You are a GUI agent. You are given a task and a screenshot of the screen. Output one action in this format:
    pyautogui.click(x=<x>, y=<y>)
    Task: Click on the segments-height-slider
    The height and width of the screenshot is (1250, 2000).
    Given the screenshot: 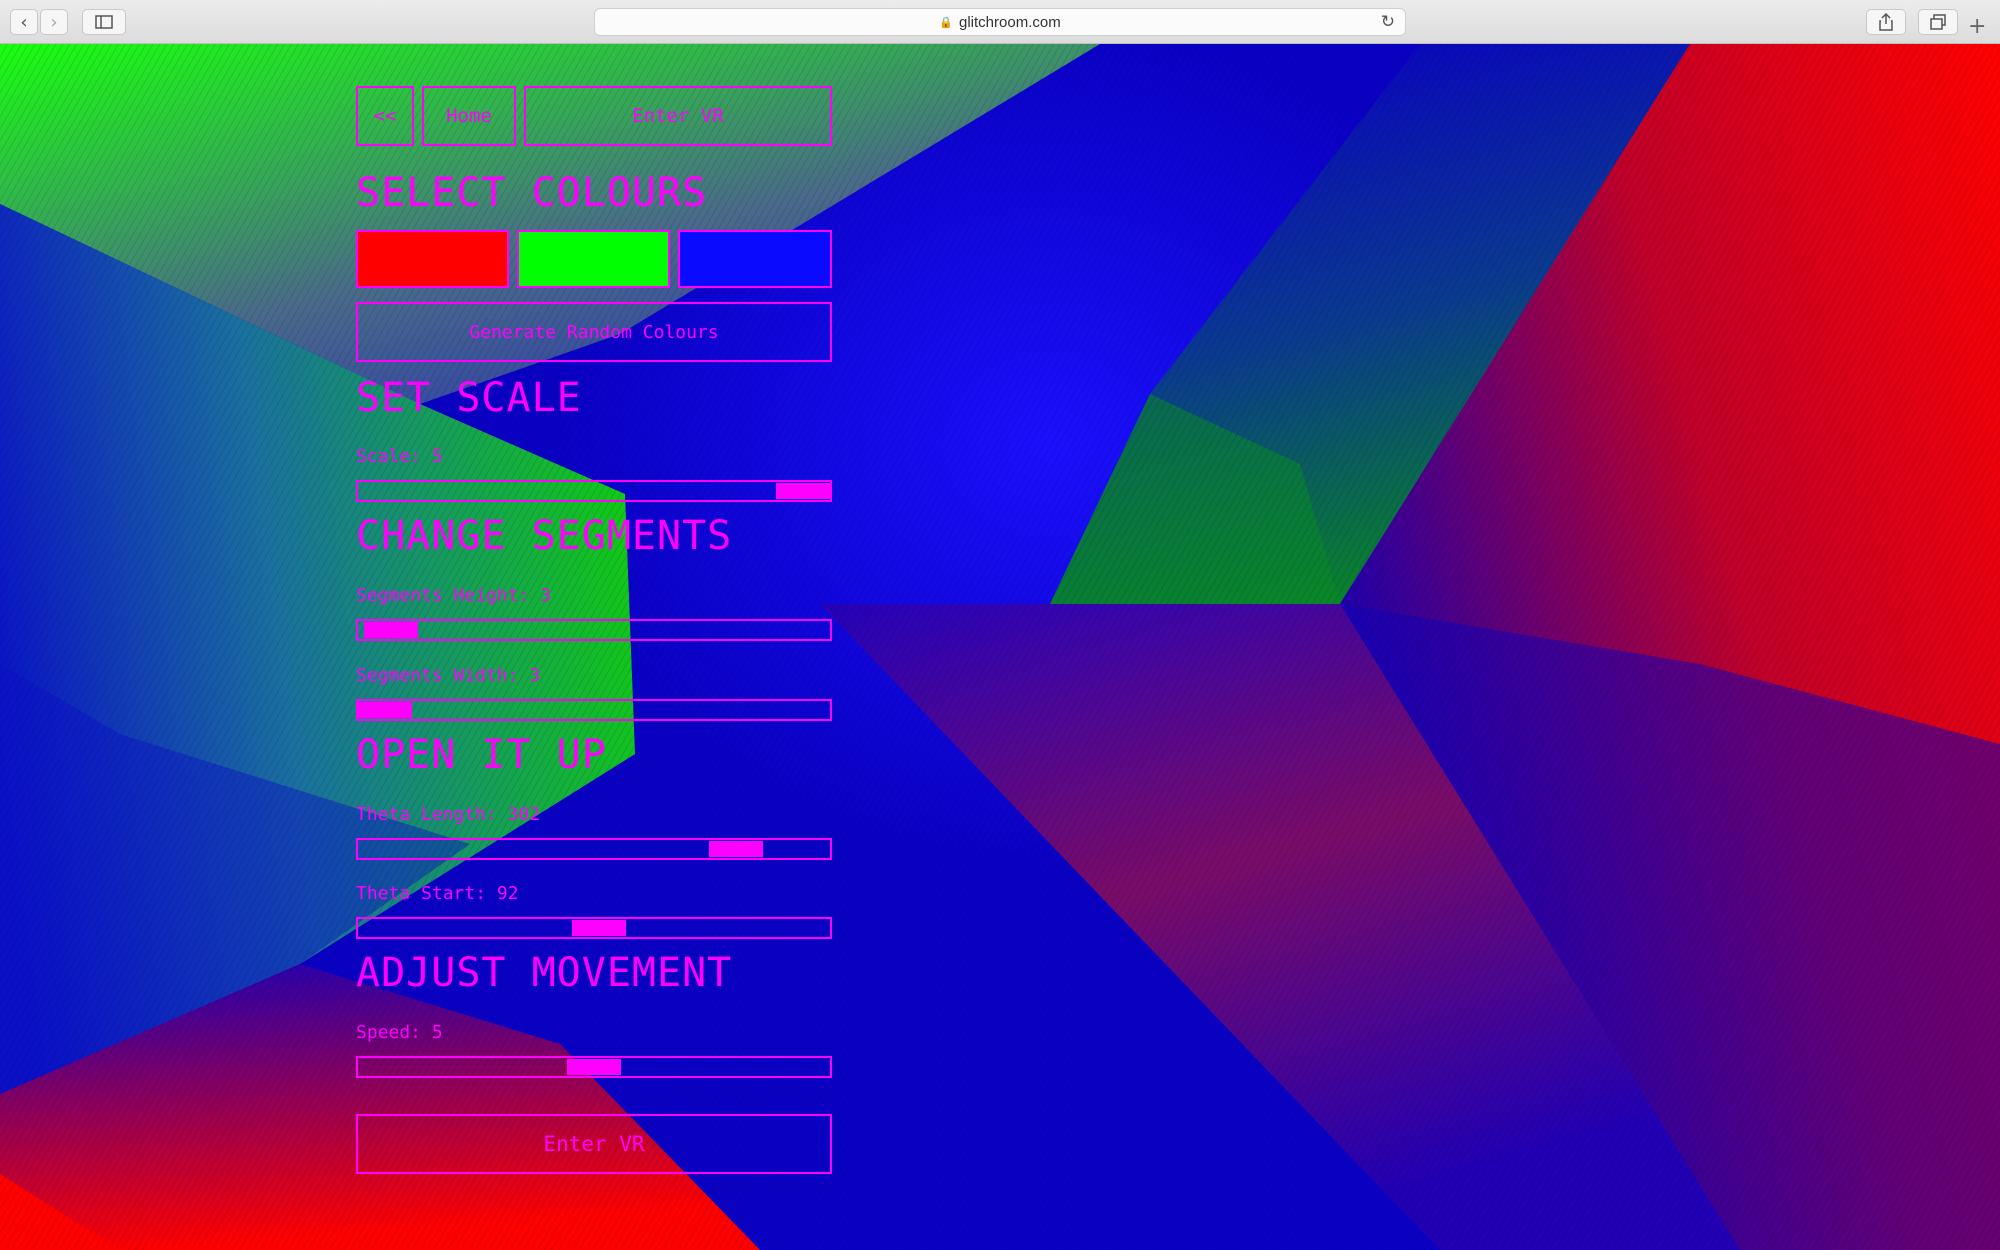 What is the action you would take?
    pyautogui.click(x=594, y=630)
    